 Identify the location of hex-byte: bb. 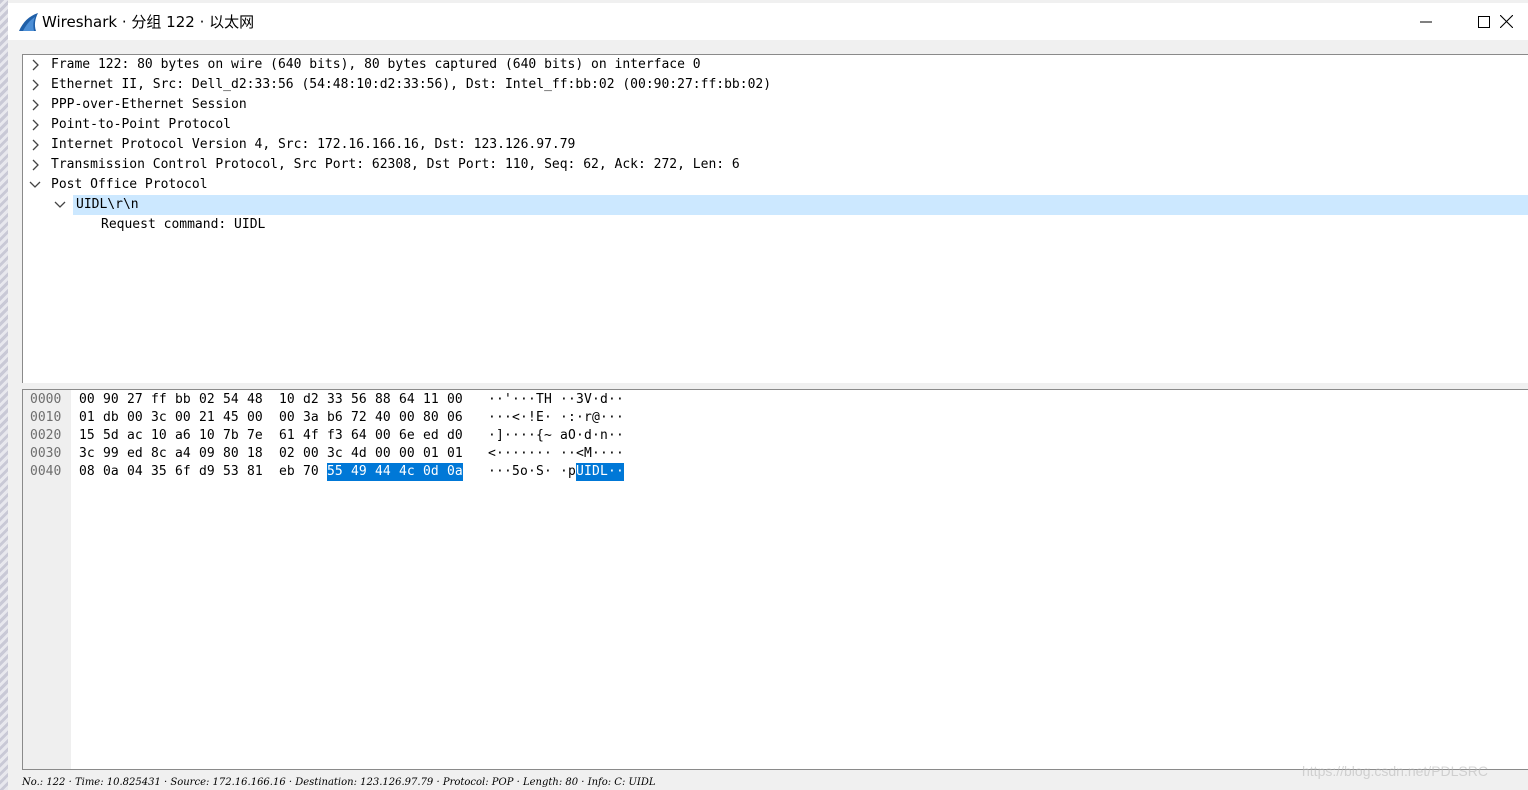
(183, 400).